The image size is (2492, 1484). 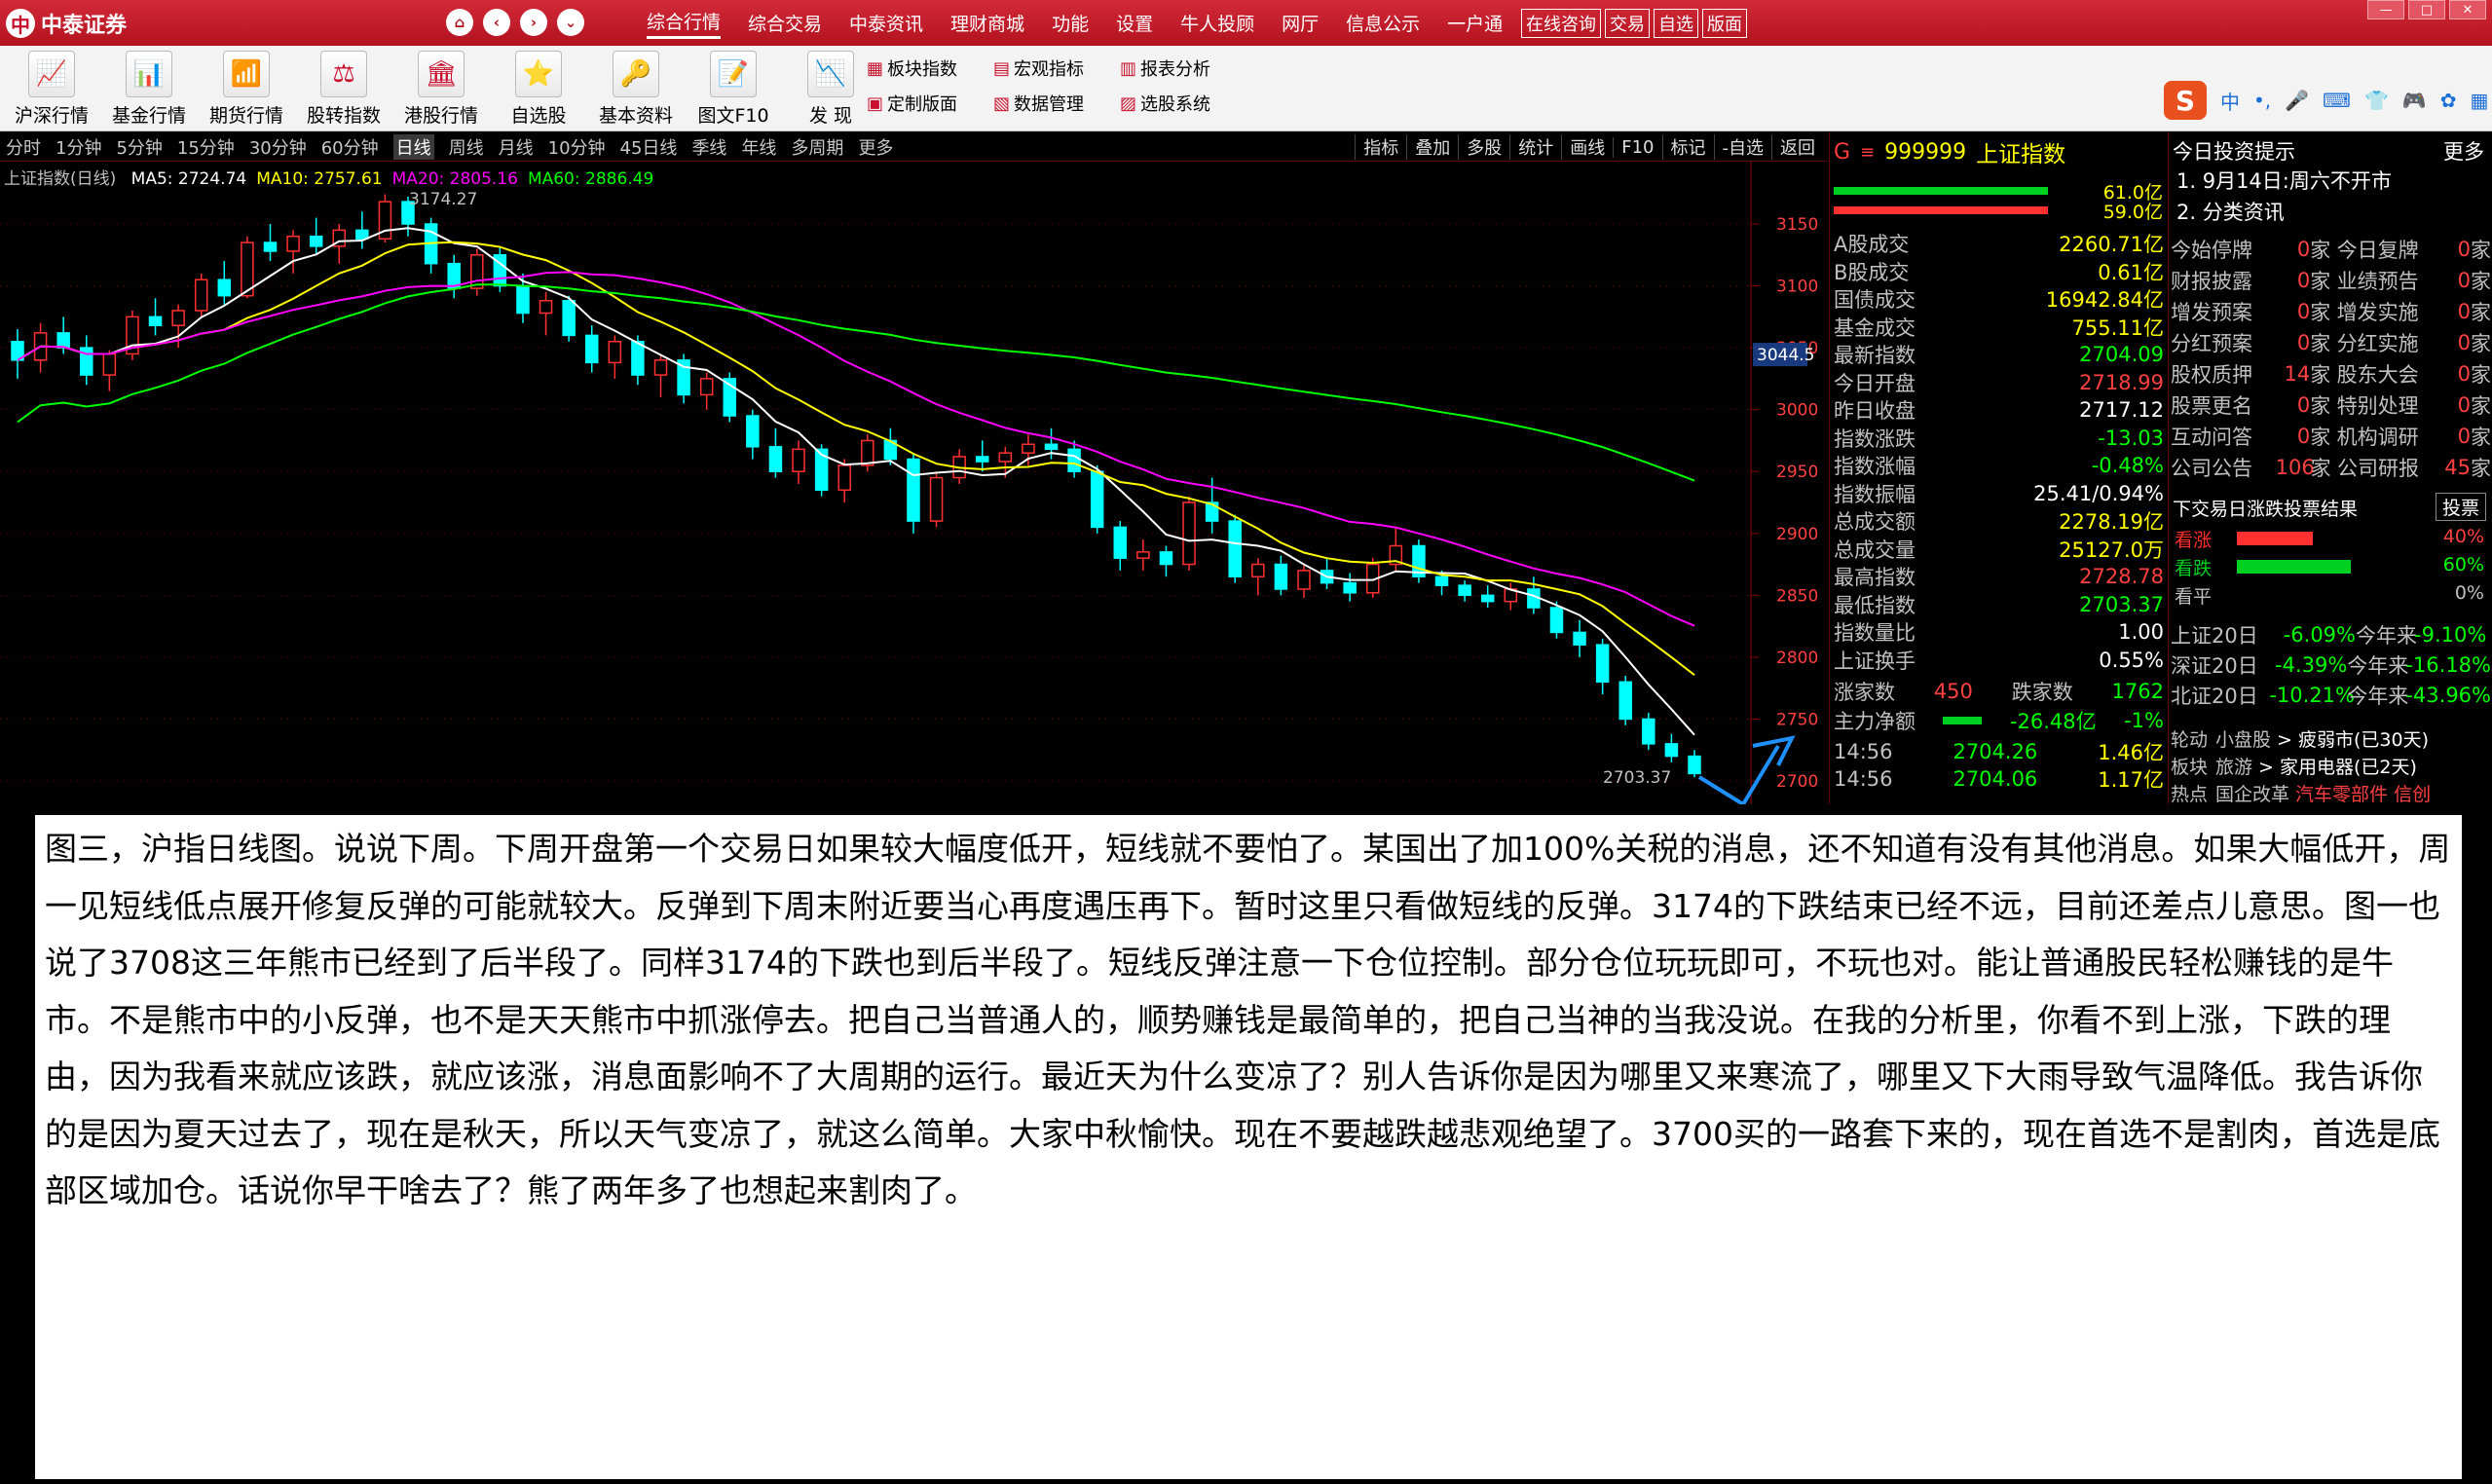 What do you see at coordinates (2331, 405) in the screenshot?
I see `event-row: 股票更名 0 家特别处理 0 家` at bounding box center [2331, 405].